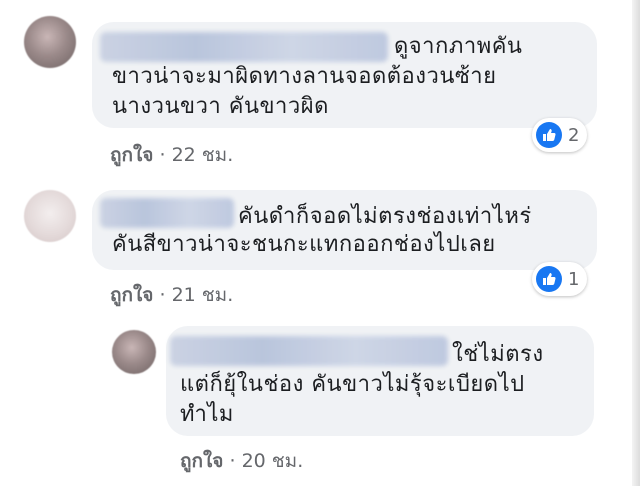 The height and width of the screenshot is (486, 640). I want to click on reaction-count: 2, so click(574, 135).